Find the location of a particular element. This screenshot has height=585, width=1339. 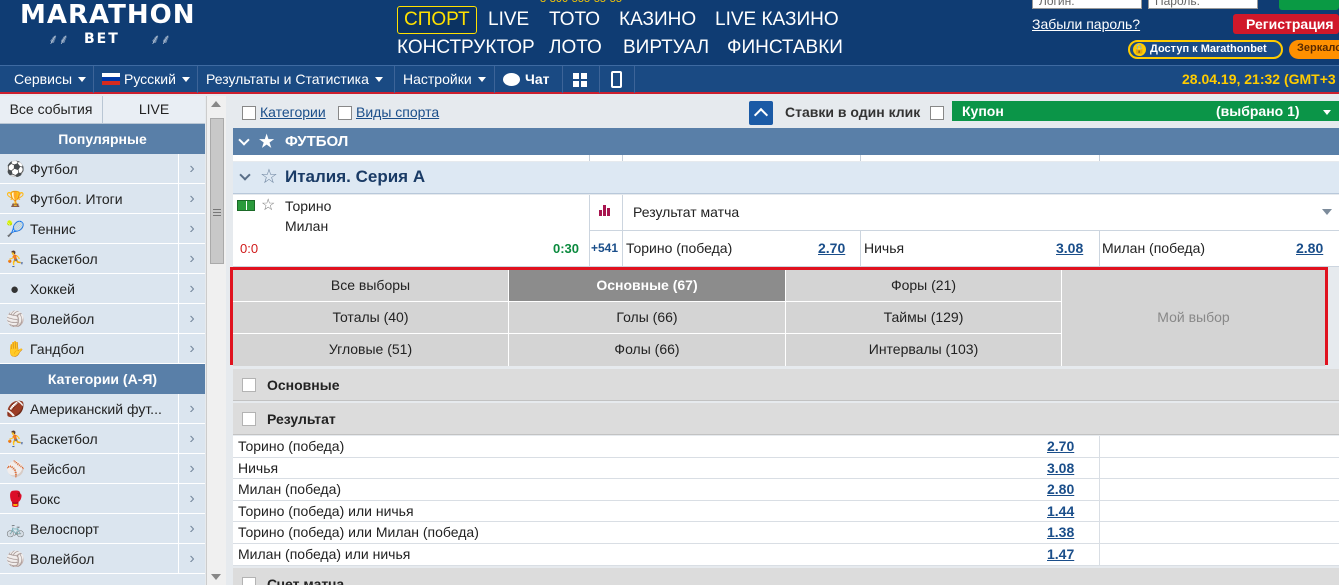

sidebar-item-label: Гандбол is located at coordinates (57, 349).